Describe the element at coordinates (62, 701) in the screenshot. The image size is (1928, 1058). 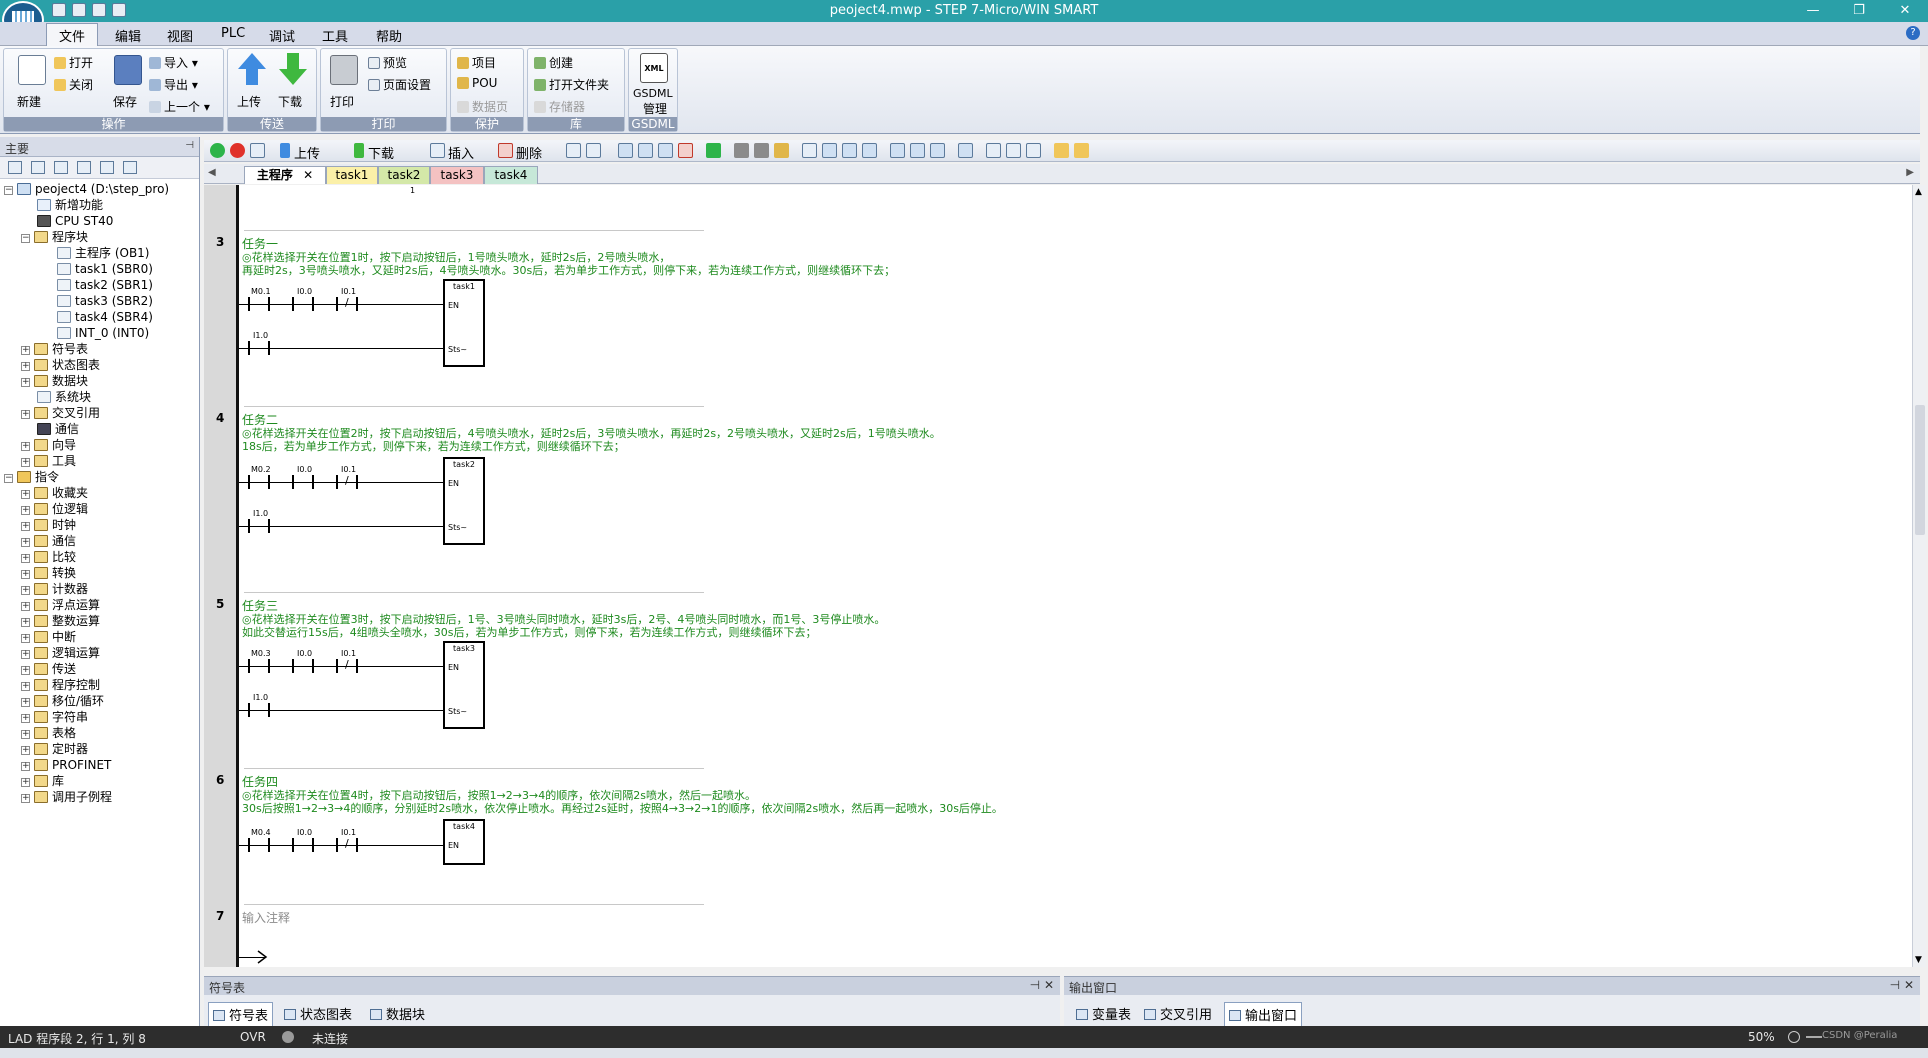
I see `tree-instruction-item: + 移位/循环` at that location.